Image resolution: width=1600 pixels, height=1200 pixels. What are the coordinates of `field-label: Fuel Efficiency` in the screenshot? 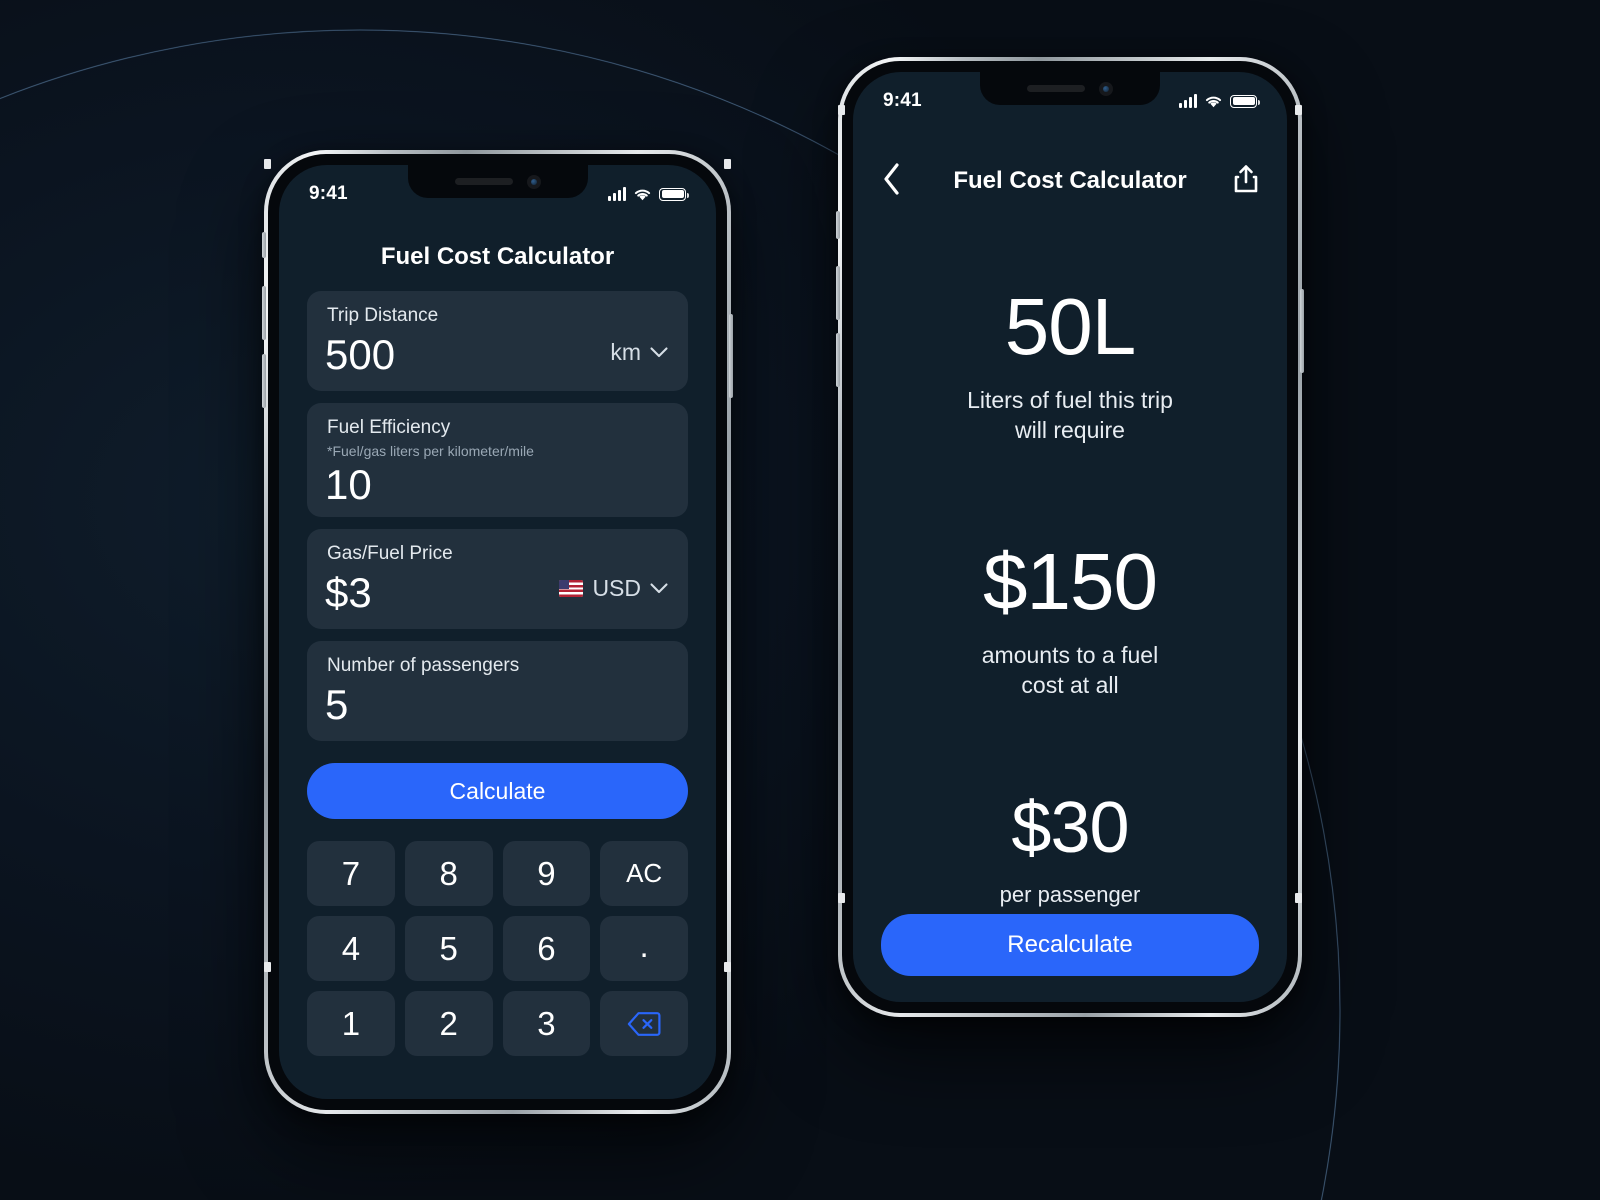 It's located at (389, 427).